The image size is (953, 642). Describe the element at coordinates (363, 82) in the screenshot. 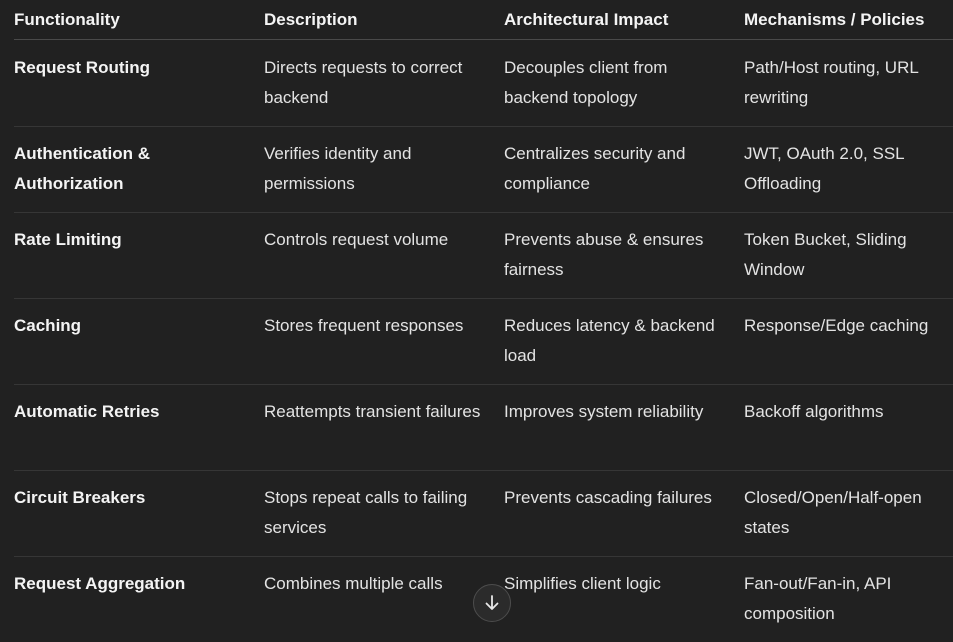

I see `description-cell: Directs requests to correct backend` at that location.